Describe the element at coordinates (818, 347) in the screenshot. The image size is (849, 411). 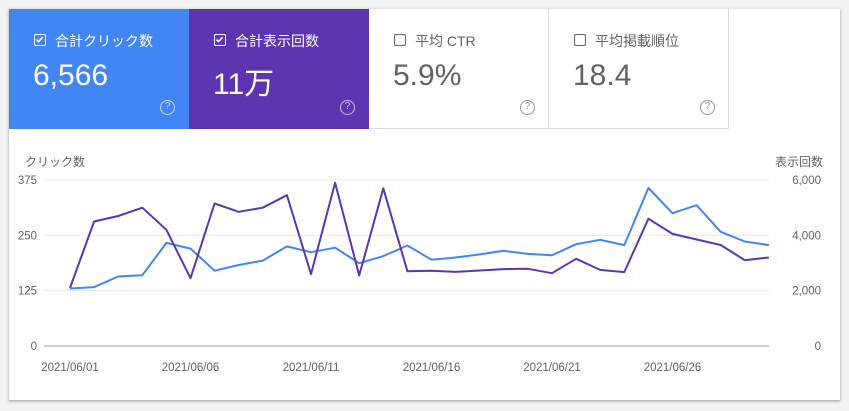
I see `right-y-tick-label: 0` at that location.